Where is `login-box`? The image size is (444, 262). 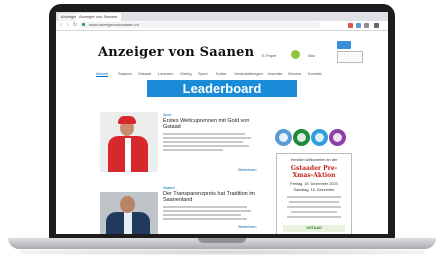
login-box is located at coordinates (350, 57).